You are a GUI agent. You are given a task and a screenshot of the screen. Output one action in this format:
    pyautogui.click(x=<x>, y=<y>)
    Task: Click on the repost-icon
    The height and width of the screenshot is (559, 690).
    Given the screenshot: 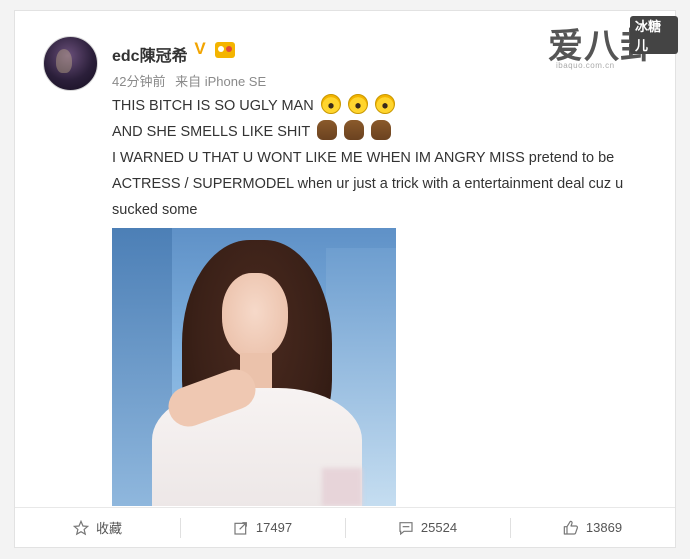 What is the action you would take?
    pyautogui.click(x=240, y=528)
    